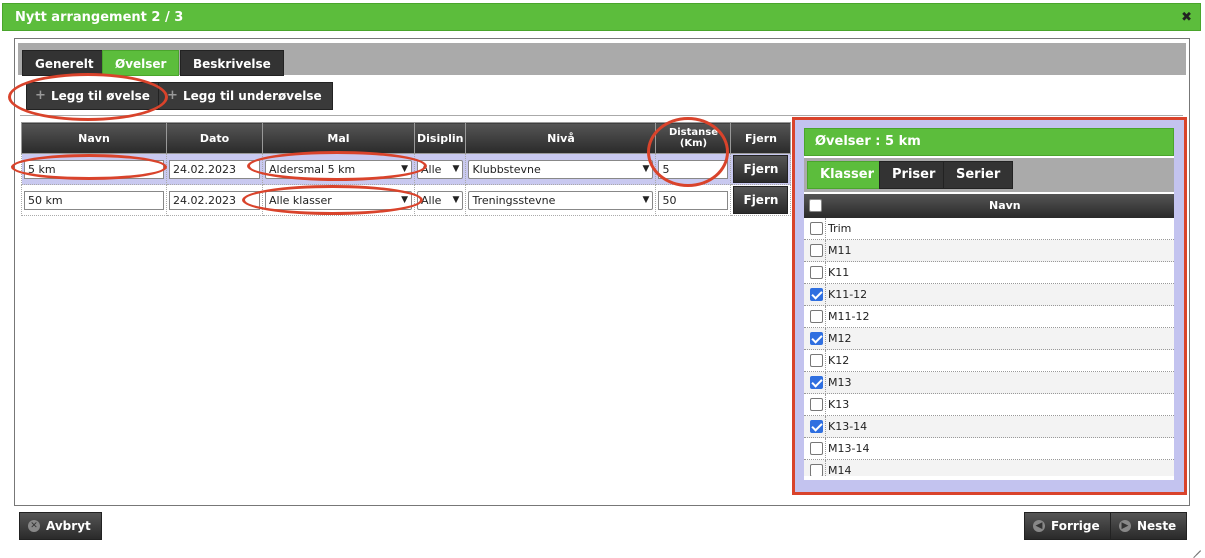  I want to click on niva-select: Klubbstevne ▼, so click(561, 169).